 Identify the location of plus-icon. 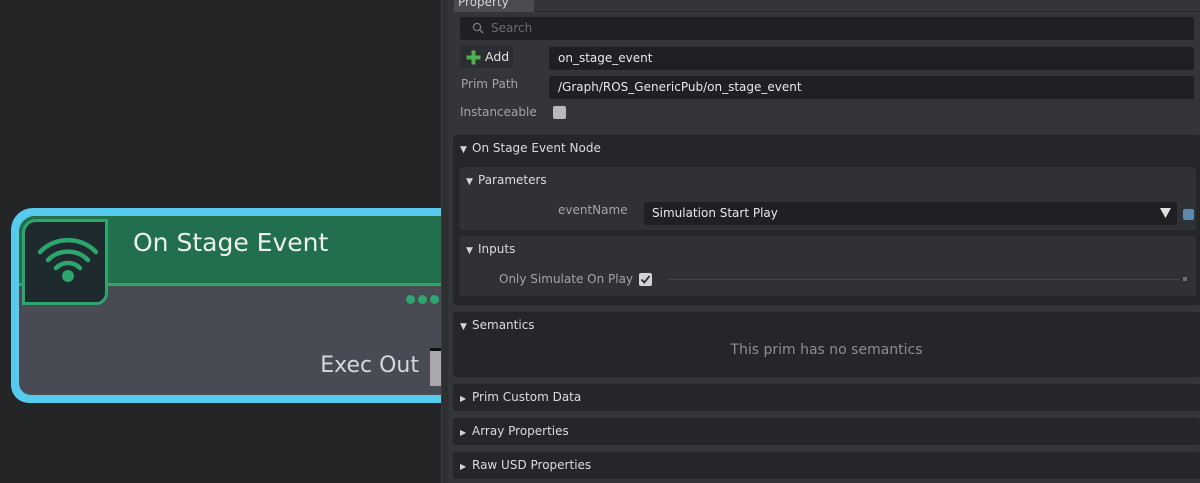
(473, 57).